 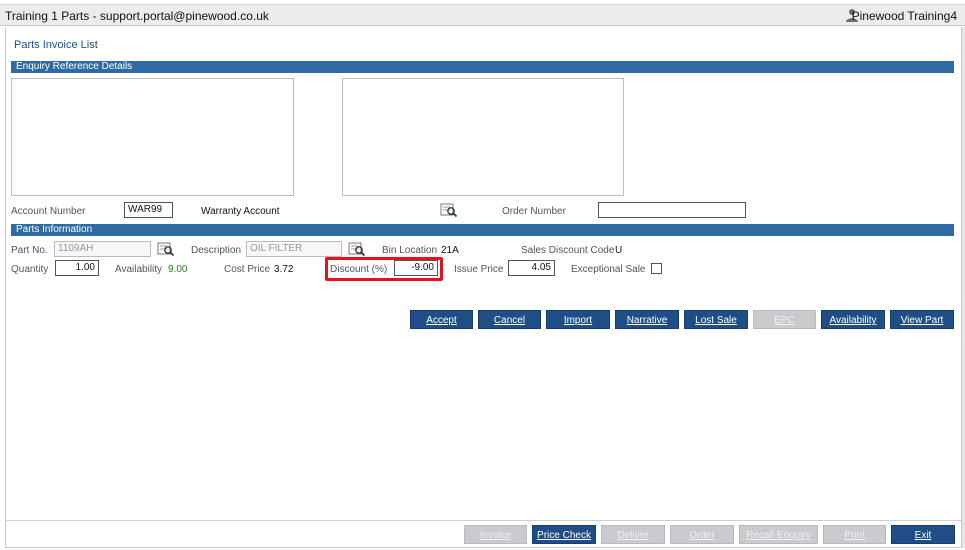 I want to click on breadcrumb: Parts Invoice List, so click(x=56, y=45).